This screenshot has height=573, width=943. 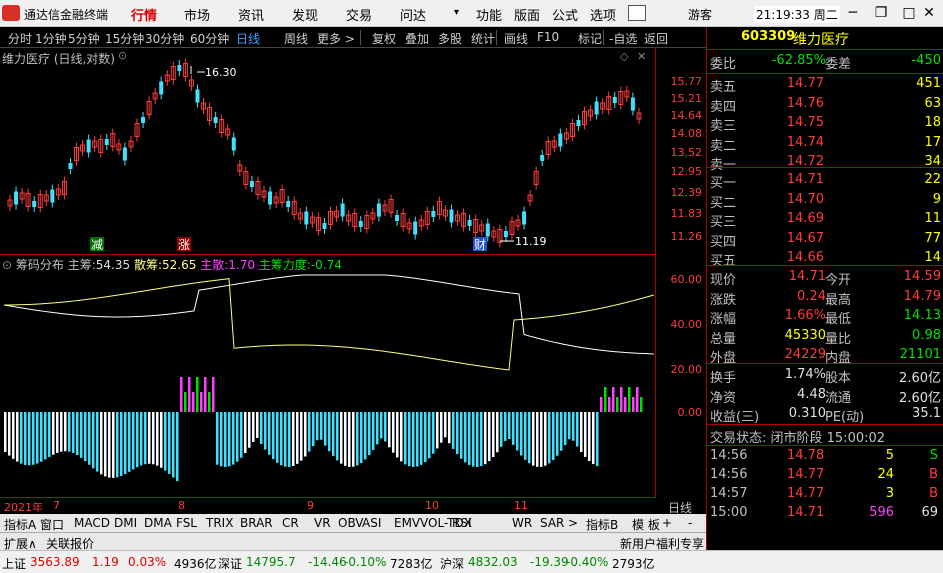 What do you see at coordinates (918, 543) in the screenshot?
I see `ext-tab-8: 筹` at bounding box center [918, 543].